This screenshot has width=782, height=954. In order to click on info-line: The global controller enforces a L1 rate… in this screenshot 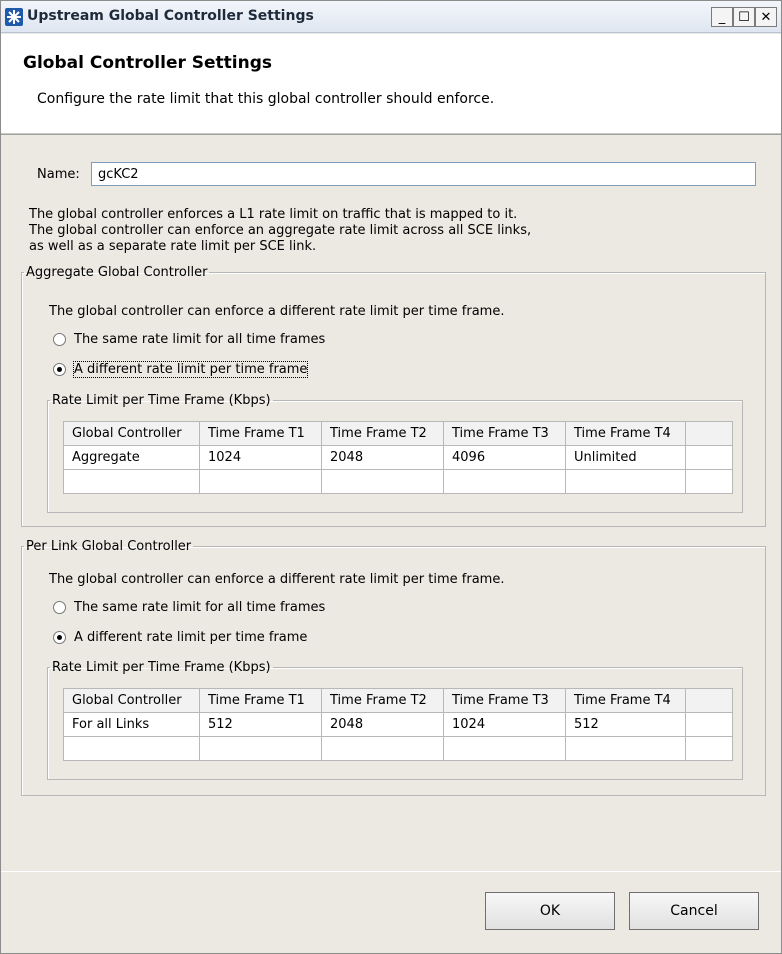, I will do `click(273, 214)`.